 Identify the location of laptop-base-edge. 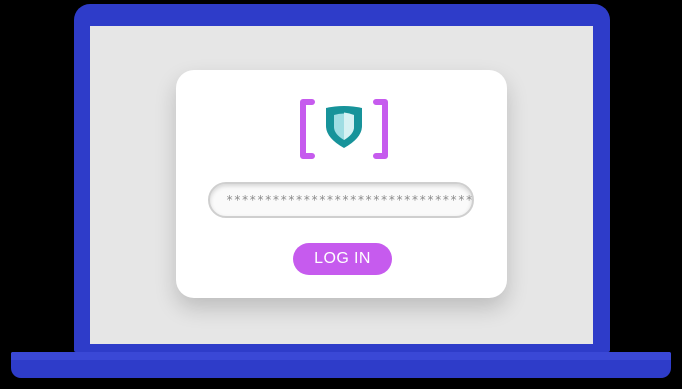
(341, 356).